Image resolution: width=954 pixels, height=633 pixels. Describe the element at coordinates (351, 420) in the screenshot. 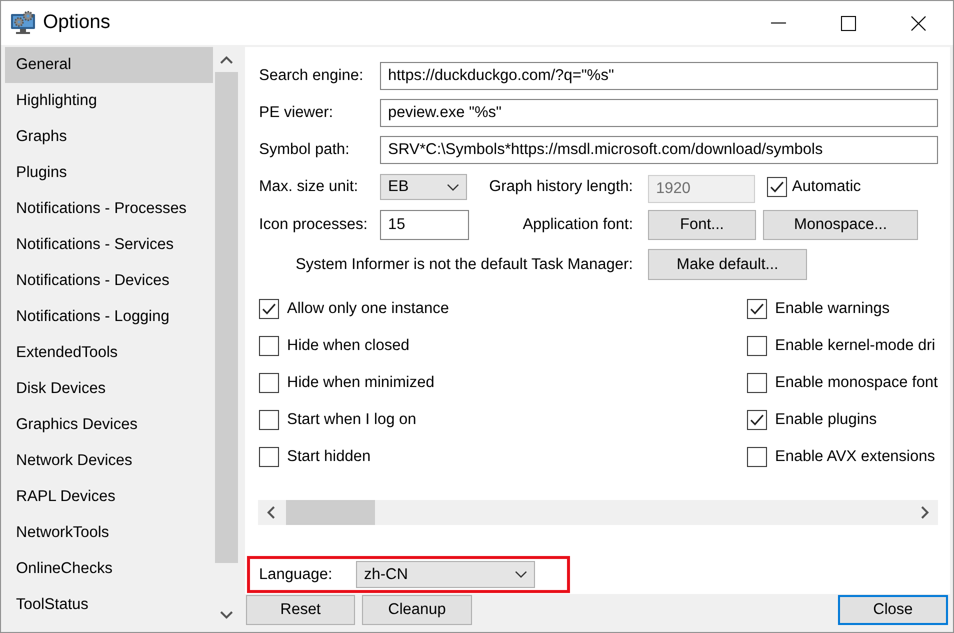

I see `checkbox-label: Start when I log on` at that location.